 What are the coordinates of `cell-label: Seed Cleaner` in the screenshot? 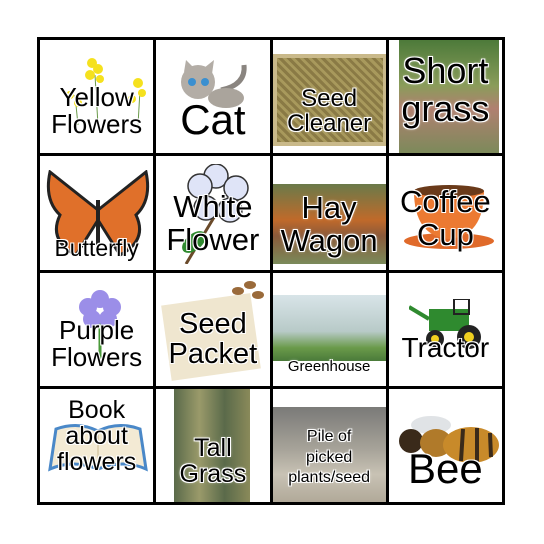 It's located at (329, 111).